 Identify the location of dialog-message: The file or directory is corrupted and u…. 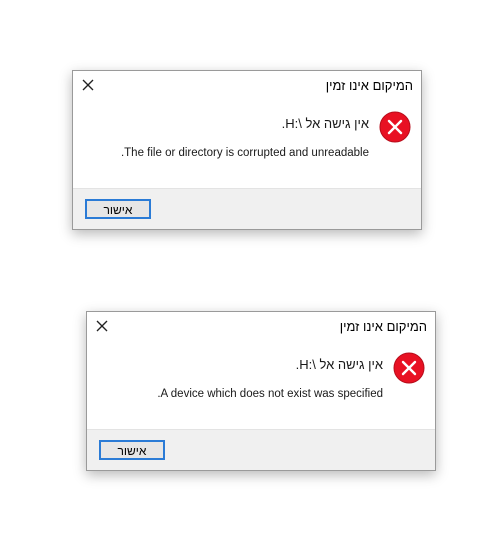
(244, 153).